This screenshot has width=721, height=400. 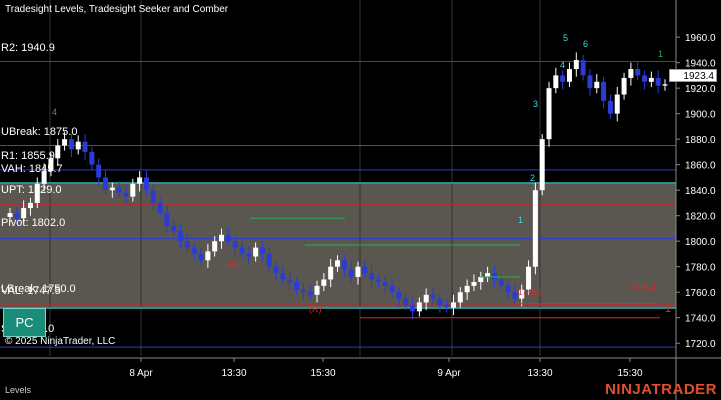 What do you see at coordinates (31, 291) in the screenshot?
I see `level-label-val: VAL: 1747.5` at bounding box center [31, 291].